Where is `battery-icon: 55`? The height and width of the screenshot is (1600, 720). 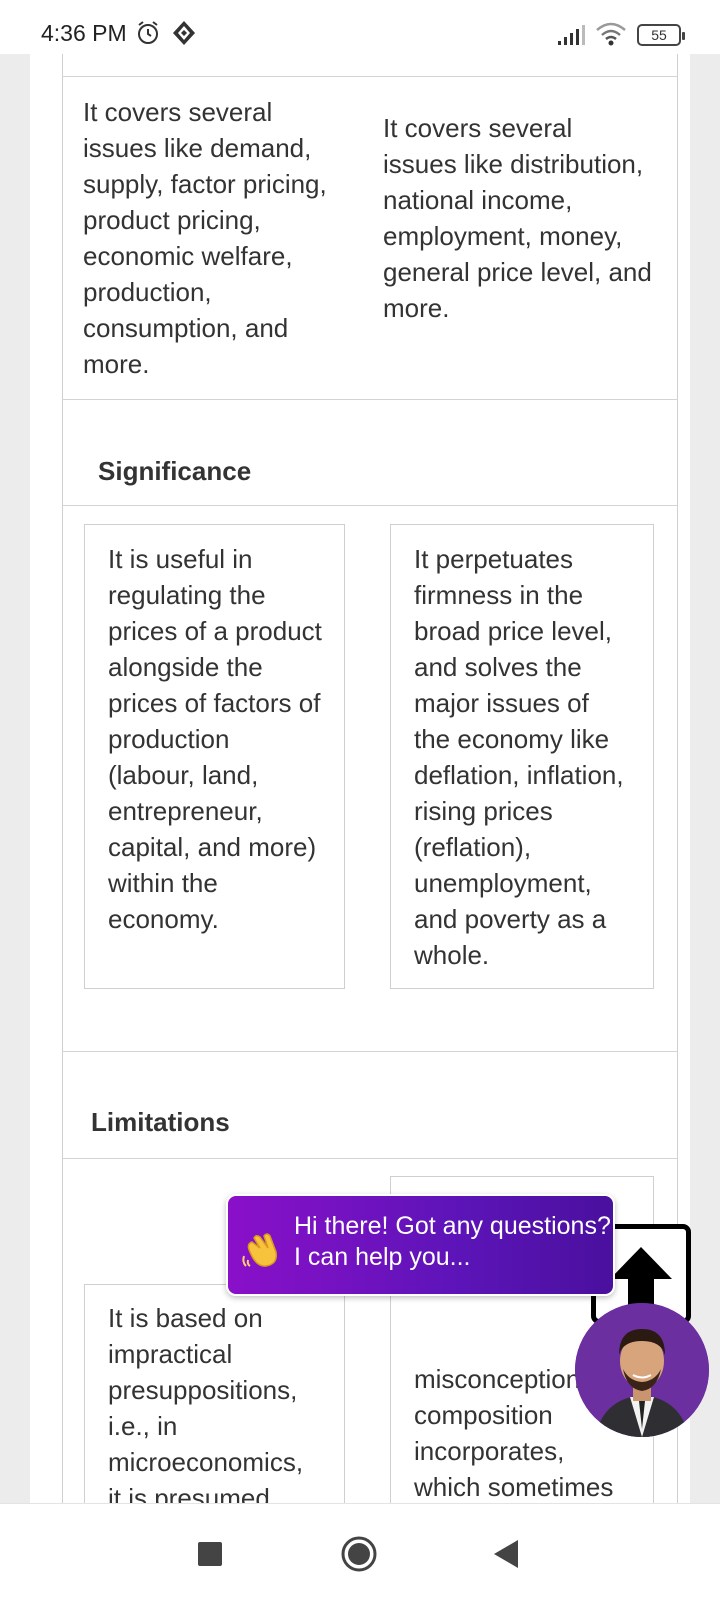 battery-icon: 55 is located at coordinates (661, 35).